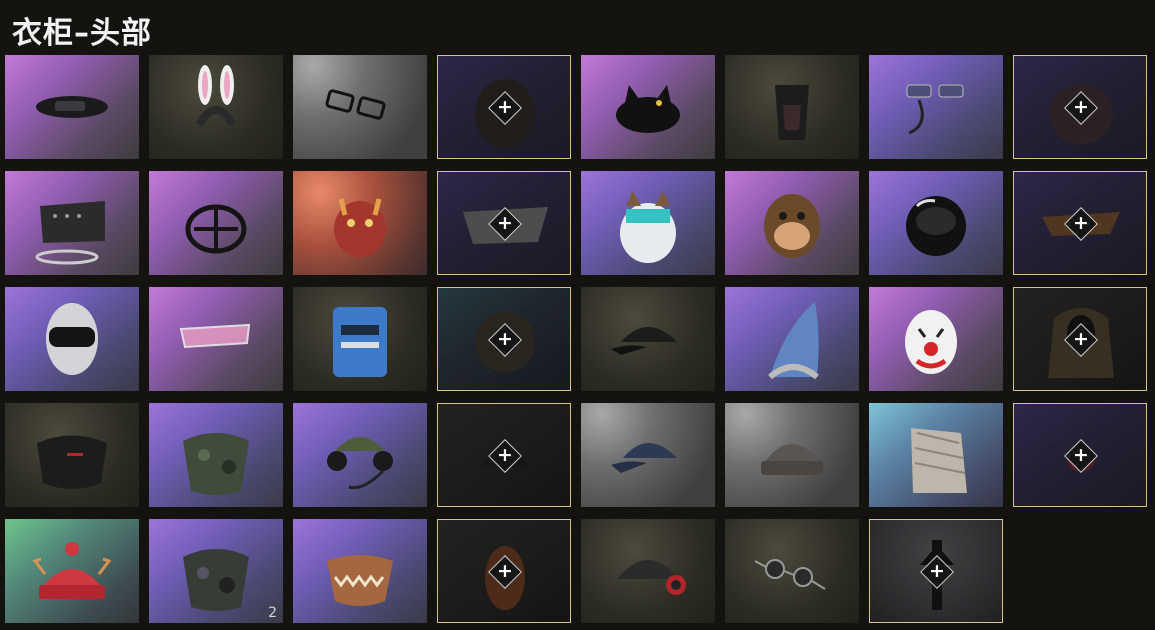 The image size is (1155, 630). What do you see at coordinates (931, 342) in the screenshot?
I see `clown-mask-icon` at bounding box center [931, 342].